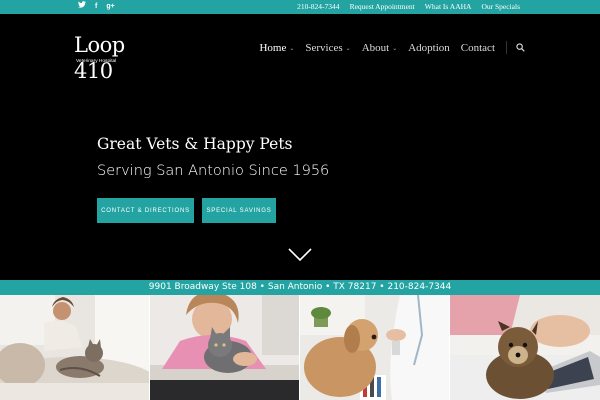 Image resolution: width=600 pixels, height=400 pixels. I want to click on nav-item-adoption: Adoption, so click(429, 48).